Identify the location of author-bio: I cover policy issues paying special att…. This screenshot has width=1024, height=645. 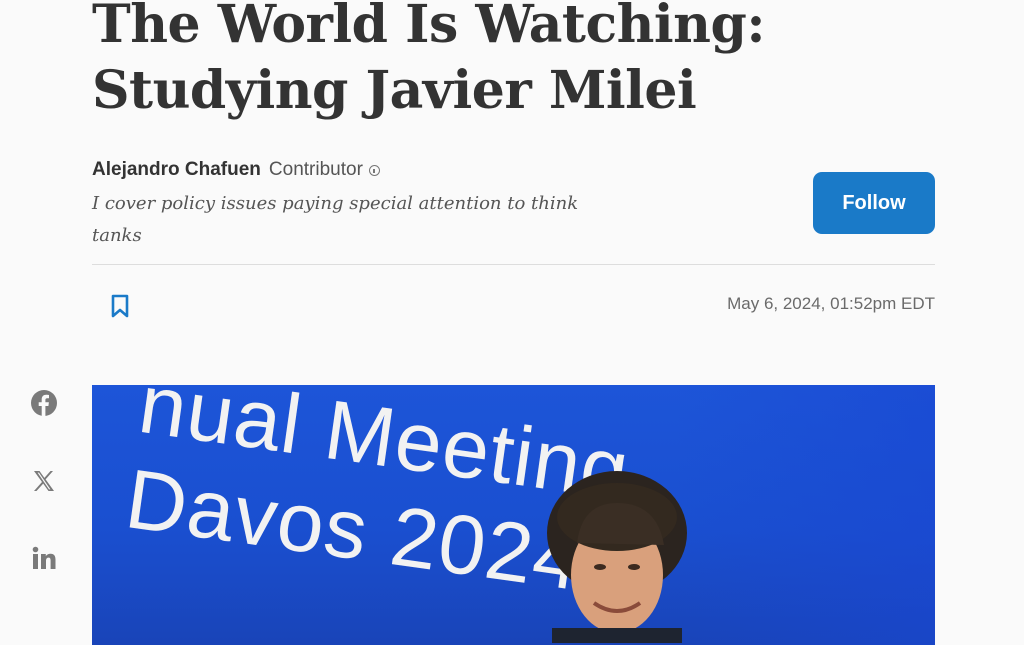
(335, 219).